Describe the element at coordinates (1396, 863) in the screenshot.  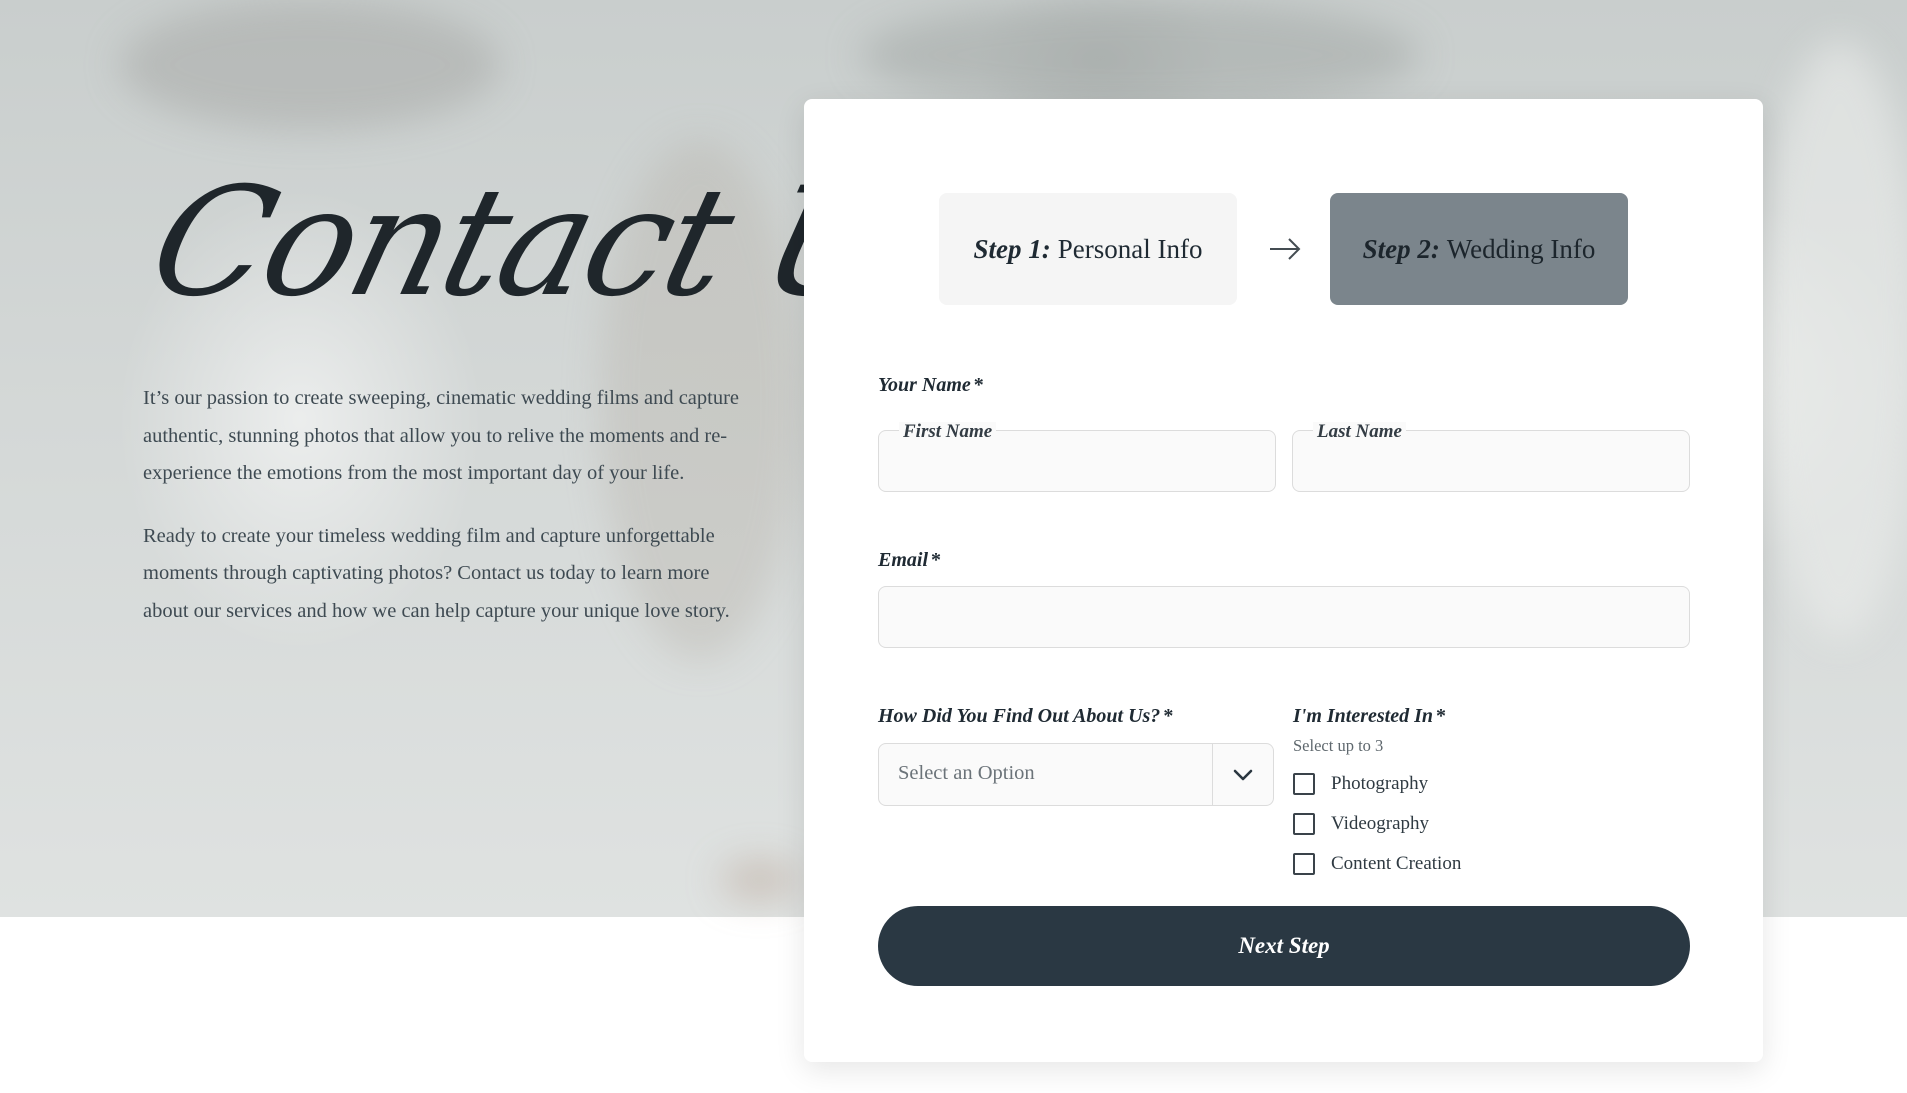
I see `checkbox-label: Content Creation` at that location.